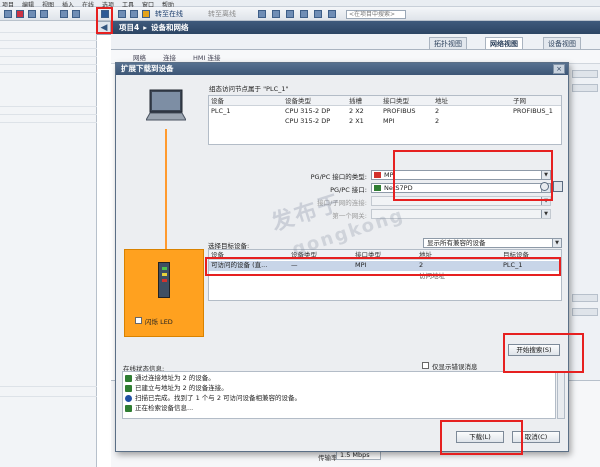  Describe the element at coordinates (166, 197) in the screenshot. I see `connection-line` at that location.